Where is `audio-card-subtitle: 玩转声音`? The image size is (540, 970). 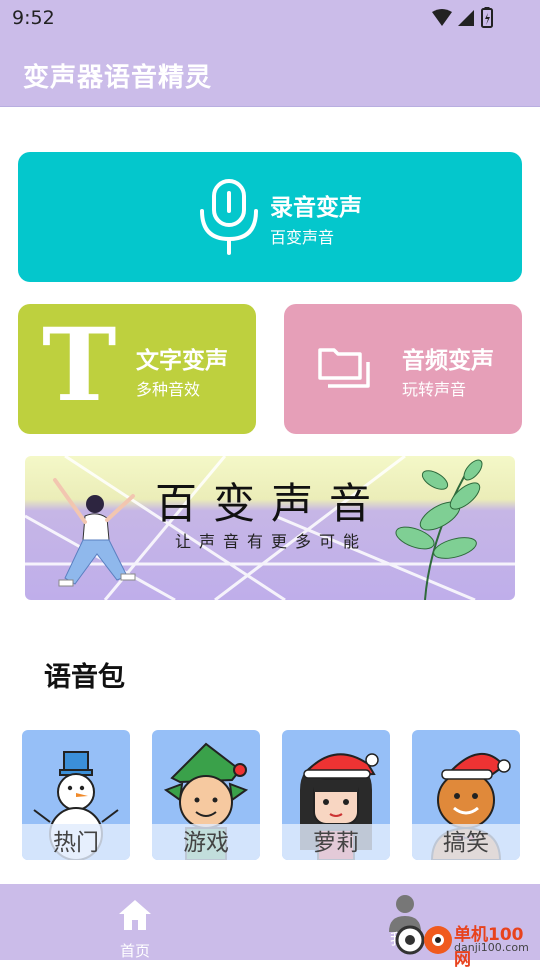
audio-card-subtitle: 玩转声音 is located at coordinates (434, 389).